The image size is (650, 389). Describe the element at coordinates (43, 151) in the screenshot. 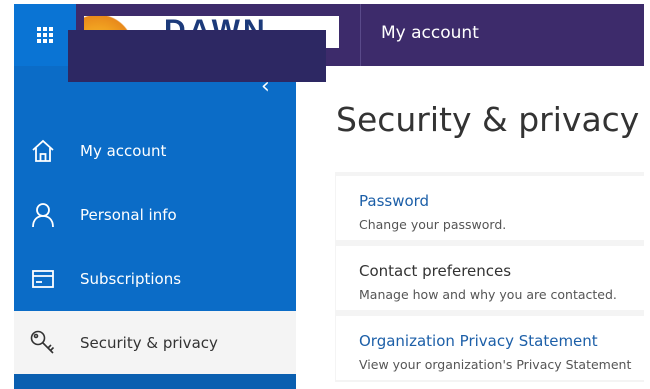

I see `home-icon` at that location.